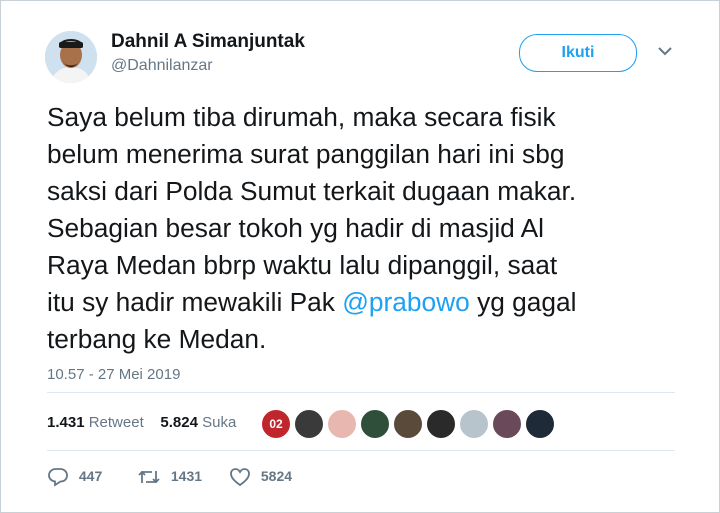 Image resolution: width=720 pixels, height=513 pixels. What do you see at coordinates (162, 66) in the screenshot?
I see `author-handle: @Dahnilanzar` at bounding box center [162, 66].